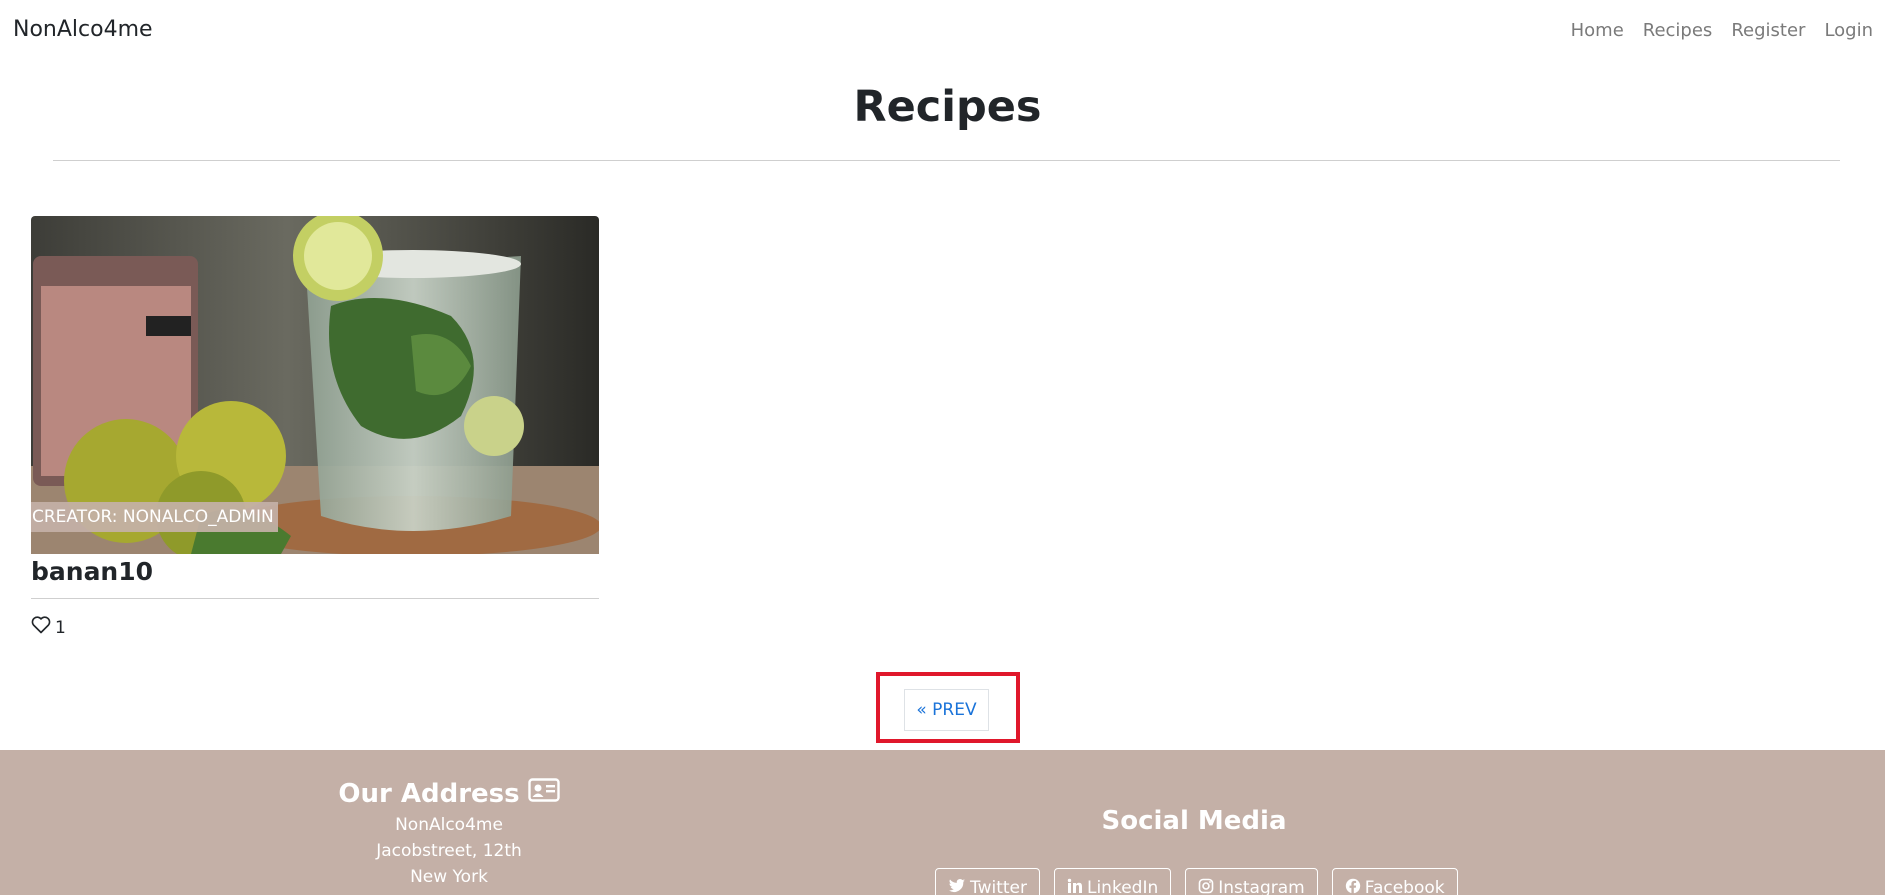  Describe the element at coordinates (429, 793) in the screenshot. I see `address-heading-text: Our Address` at that location.